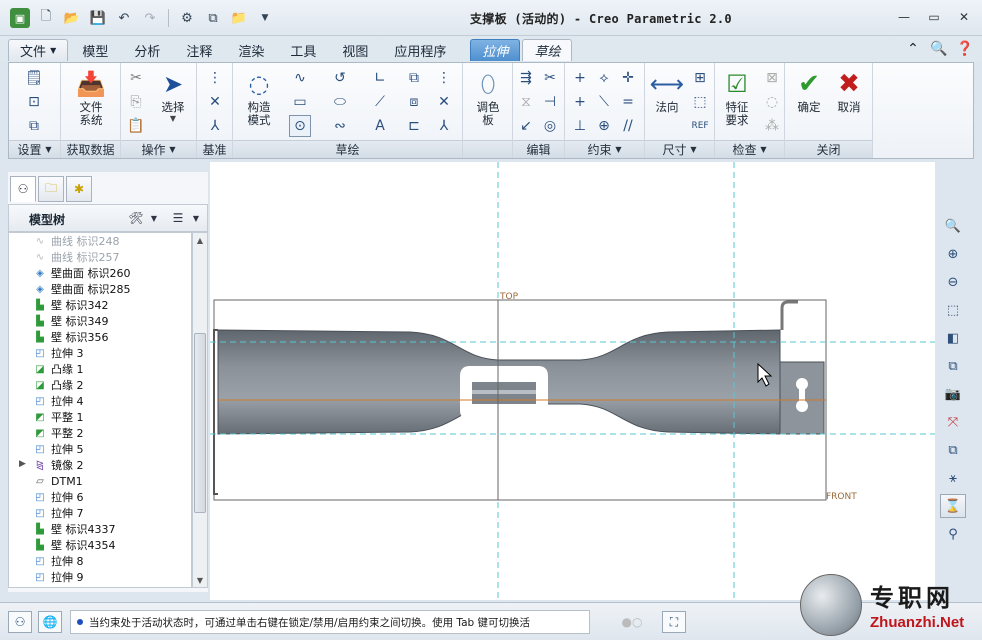 This screenshot has height=640, width=982. What do you see at coordinates (136, 126) in the screenshot?
I see `paste-icon: 📋` at bounding box center [136, 126].